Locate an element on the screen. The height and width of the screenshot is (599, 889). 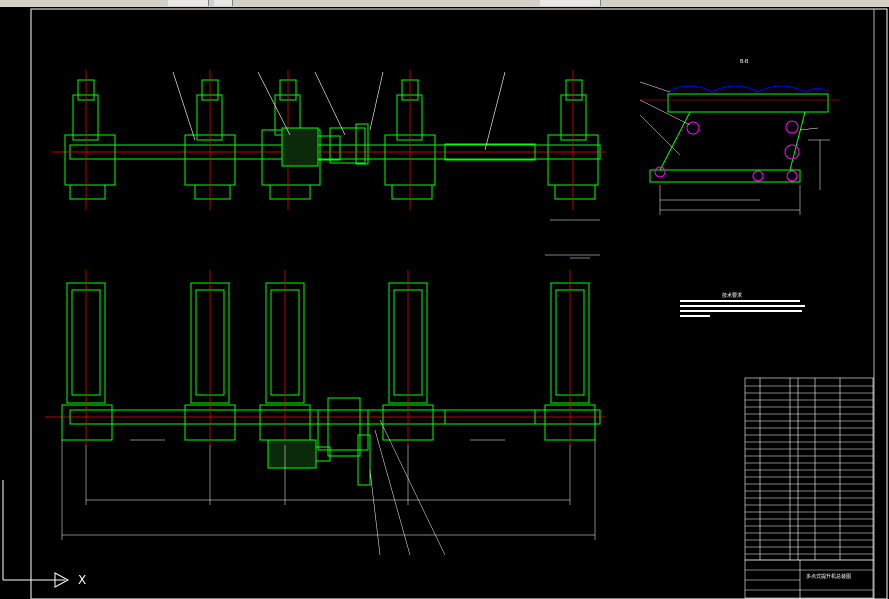
ucs-axis-icon is located at coordinates (36, 534).